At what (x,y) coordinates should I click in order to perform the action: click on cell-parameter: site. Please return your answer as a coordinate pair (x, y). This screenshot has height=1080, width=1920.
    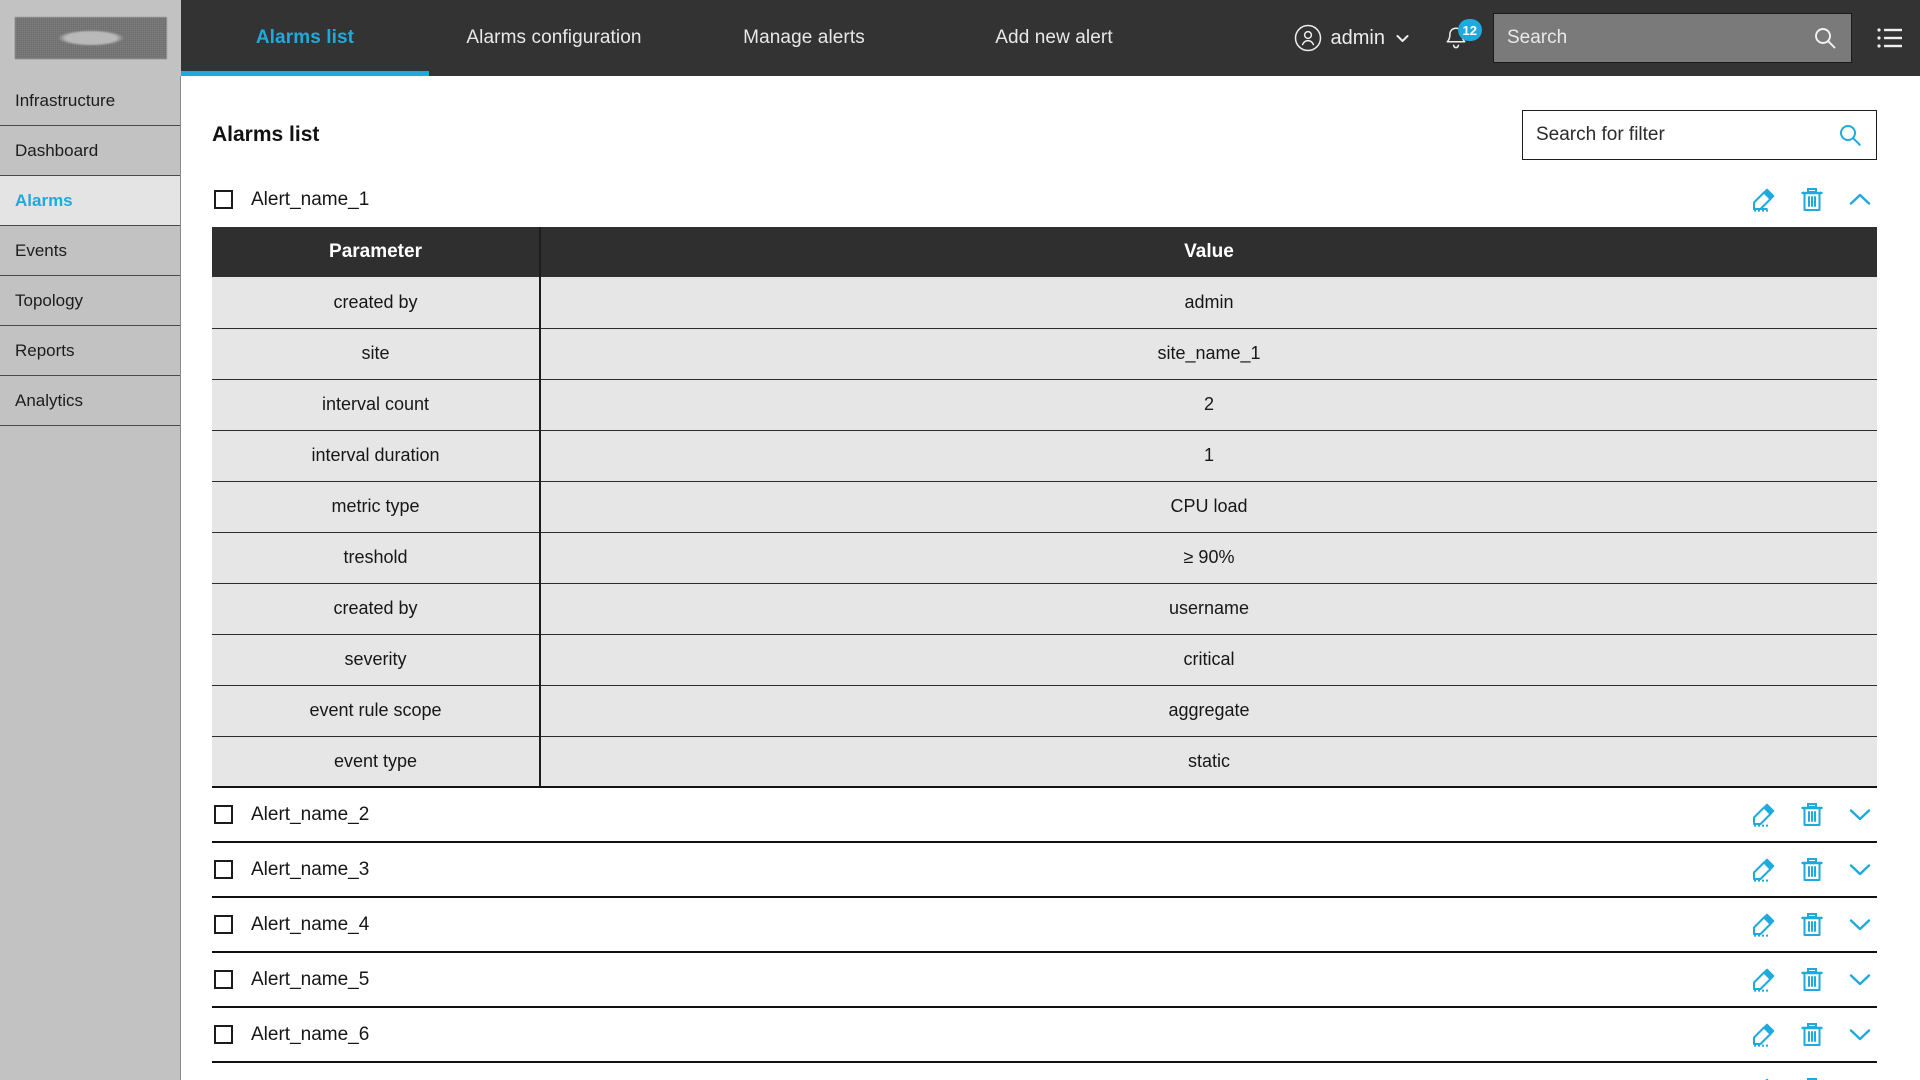
    Looking at the image, I should click on (376, 354).